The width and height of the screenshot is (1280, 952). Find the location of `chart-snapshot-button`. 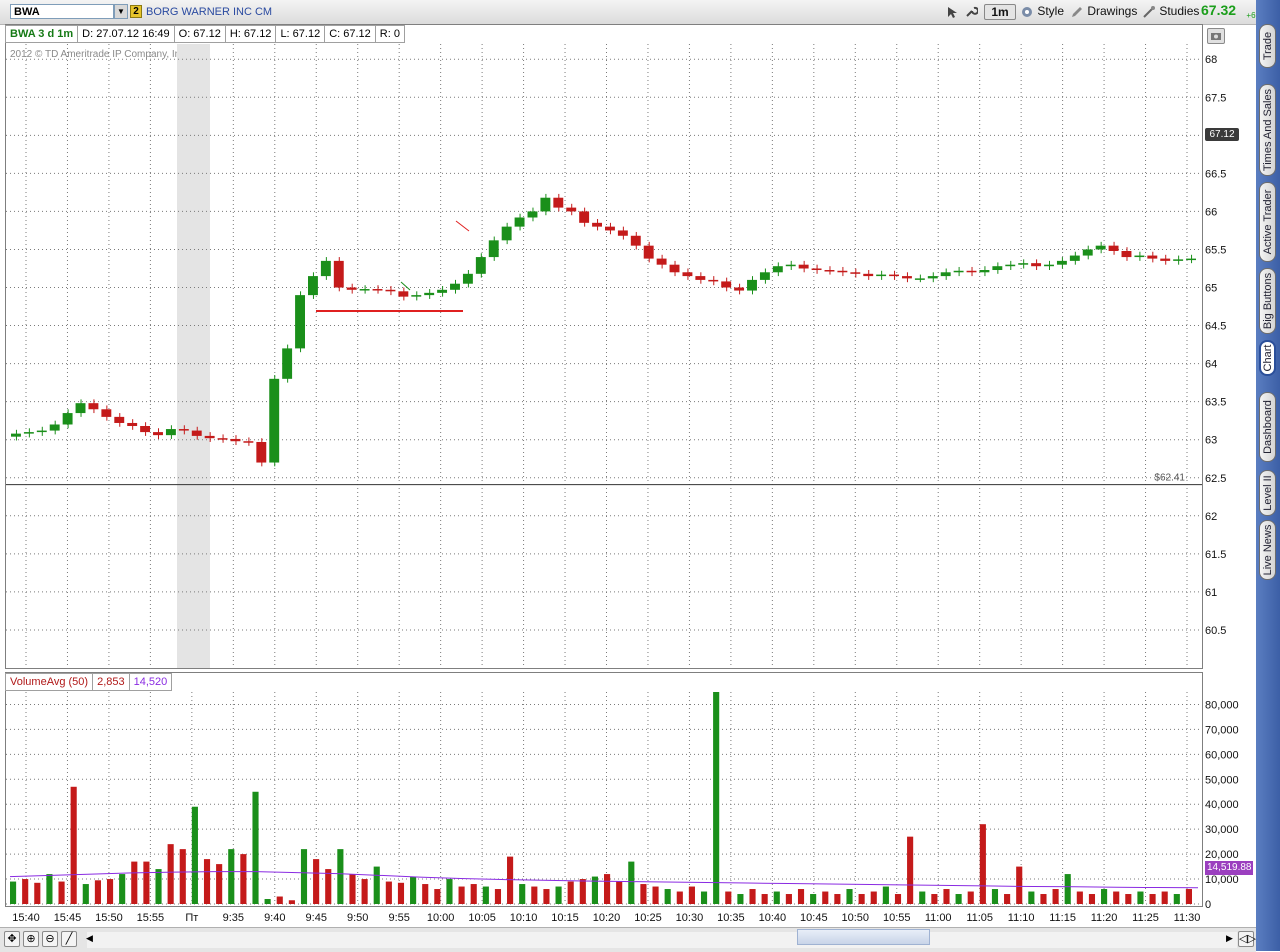

chart-snapshot-button is located at coordinates (1216, 36).